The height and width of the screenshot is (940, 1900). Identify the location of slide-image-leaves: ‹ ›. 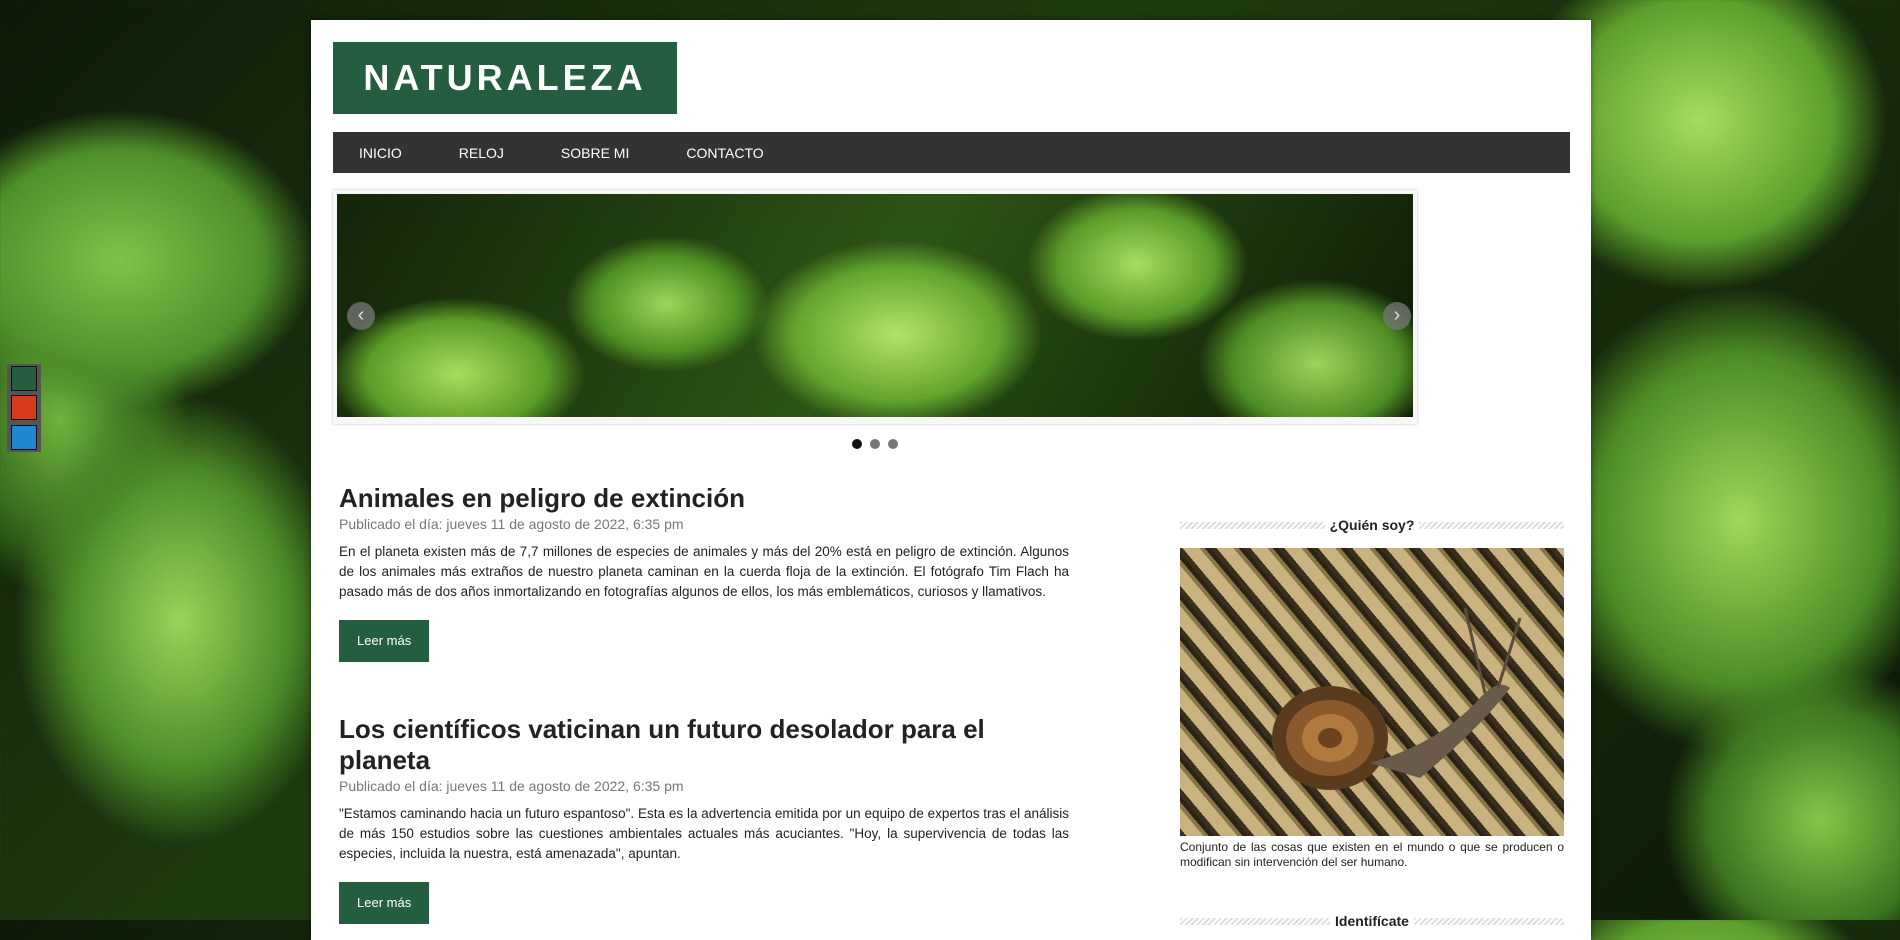
(875, 305).